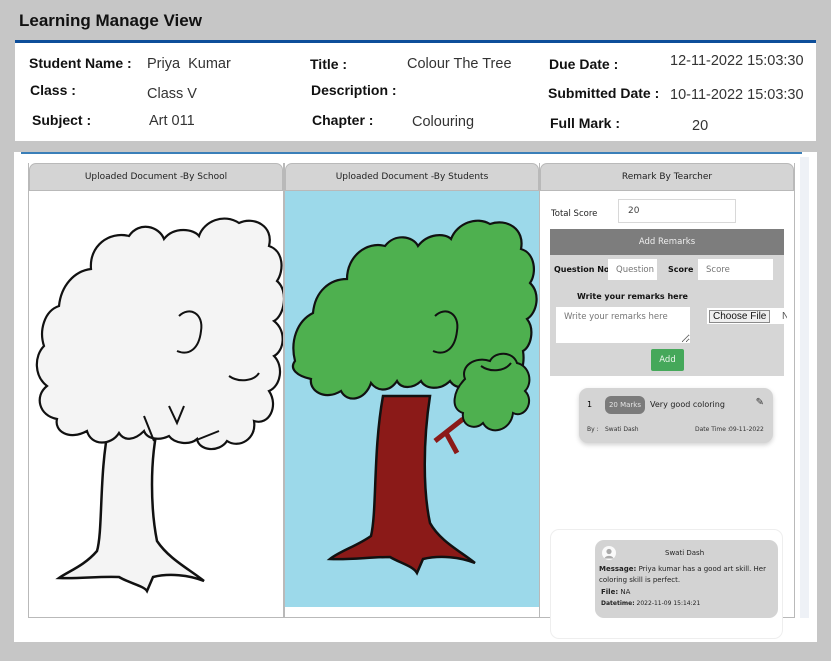 The height and width of the screenshot is (661, 831). What do you see at coordinates (354, 90) in the screenshot?
I see `description-label: Description :` at bounding box center [354, 90].